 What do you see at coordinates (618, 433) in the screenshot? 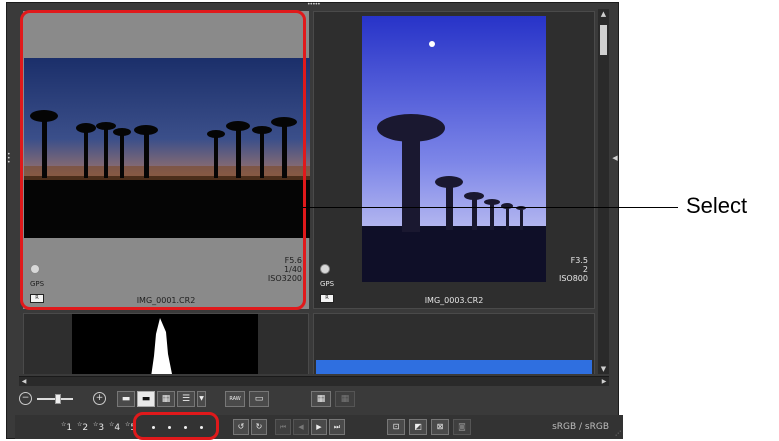
I see `resize-grip-icon: ⋰` at bounding box center [618, 433].